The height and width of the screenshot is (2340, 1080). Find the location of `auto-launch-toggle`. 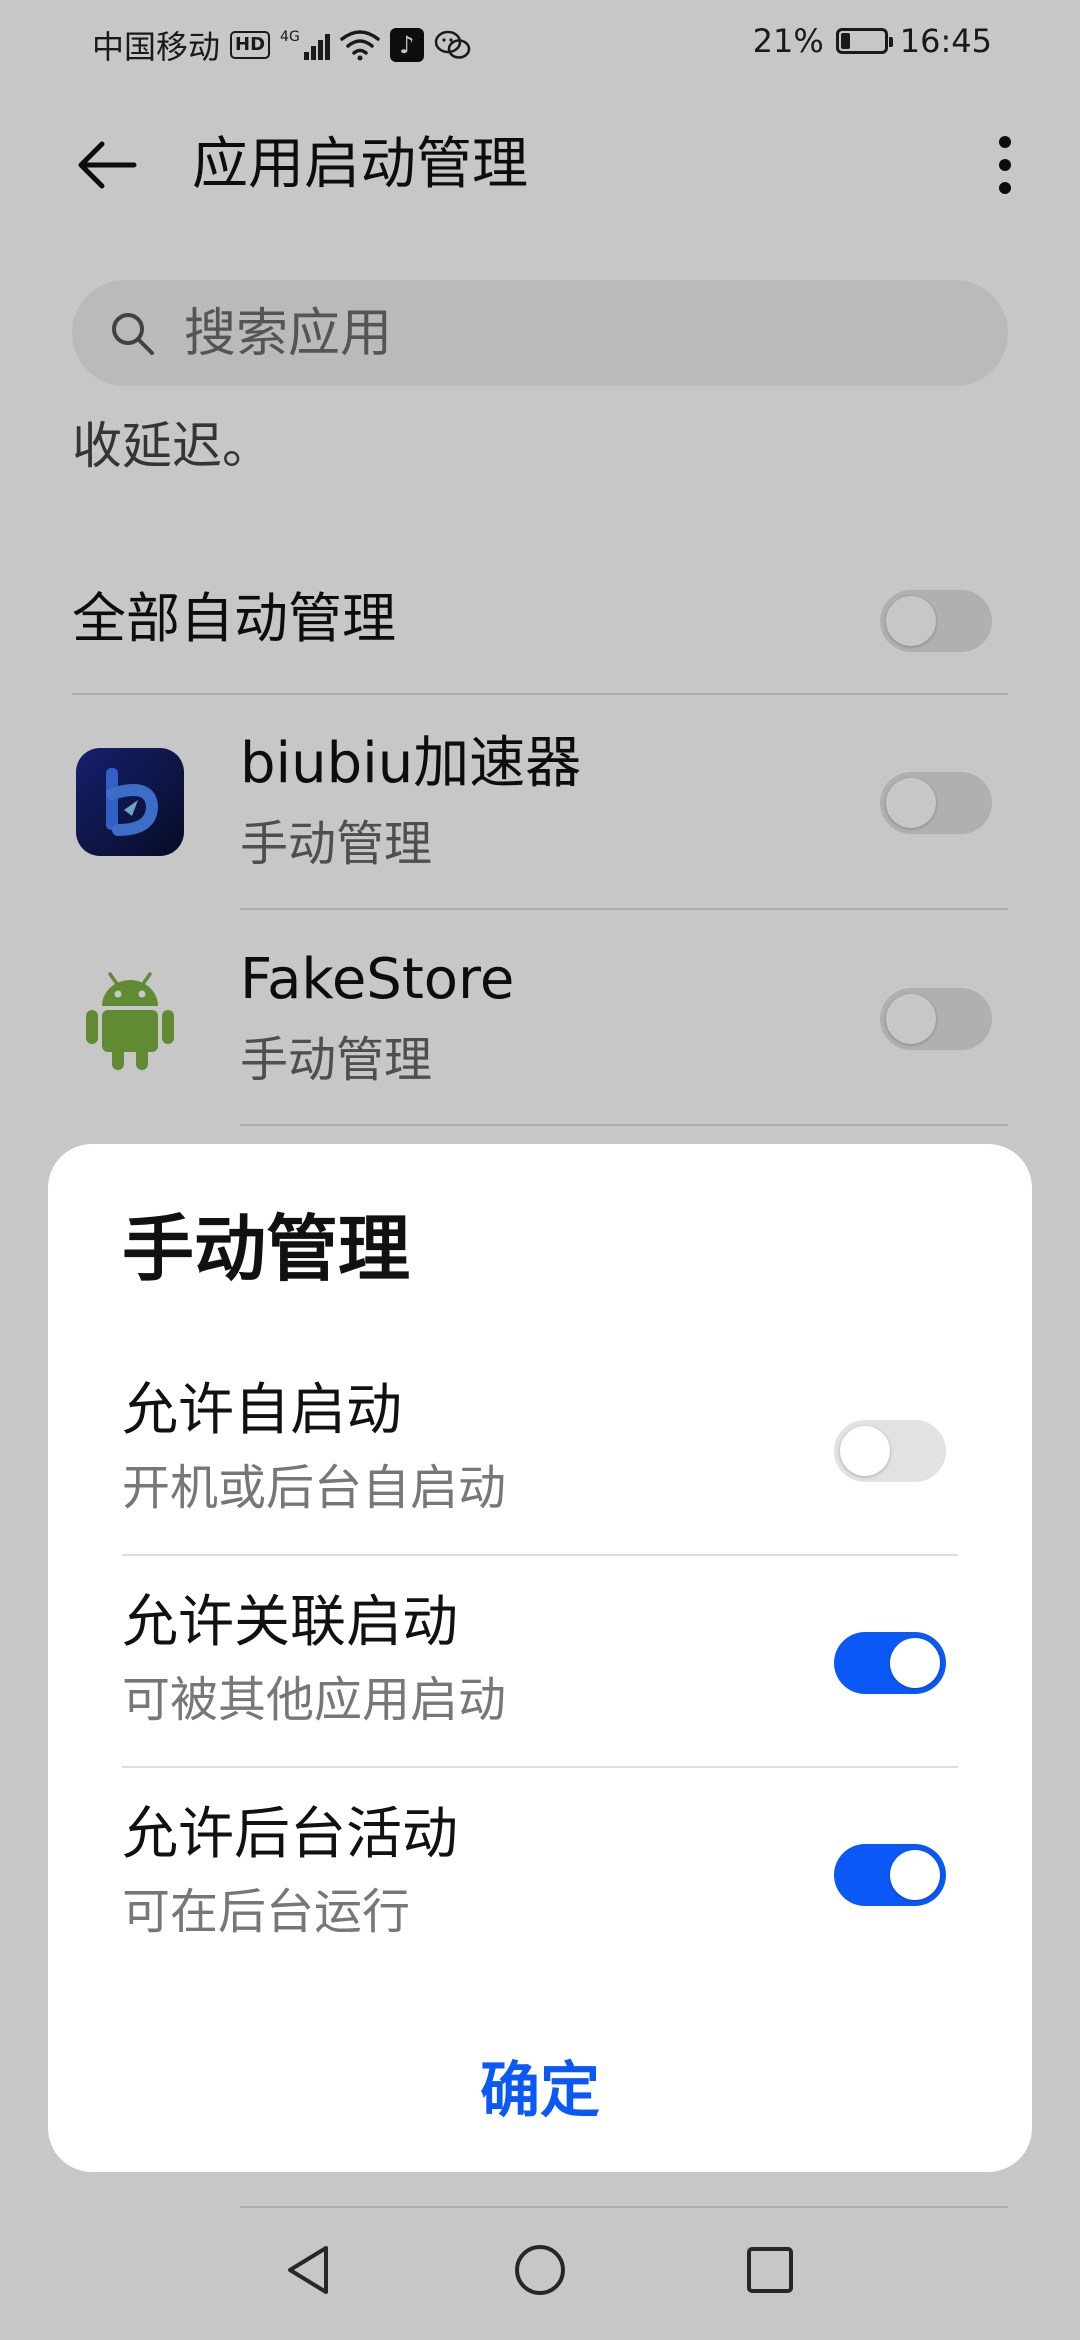

auto-launch-toggle is located at coordinates (890, 1451).